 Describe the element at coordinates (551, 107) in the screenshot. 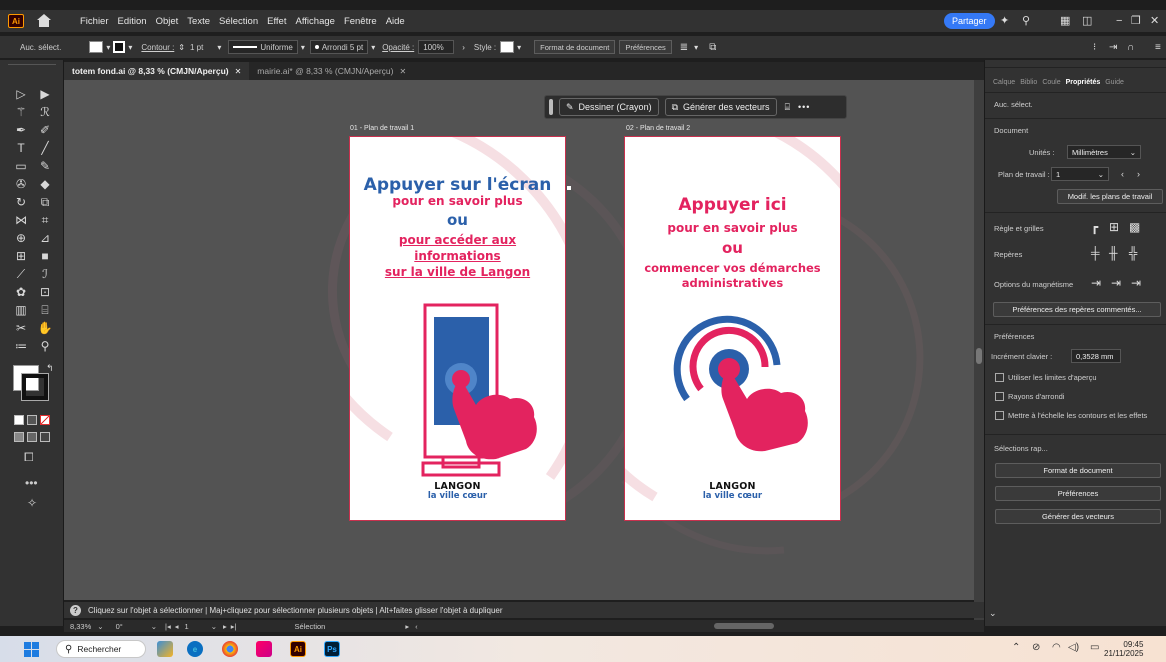

I see `drag-handle` at that location.